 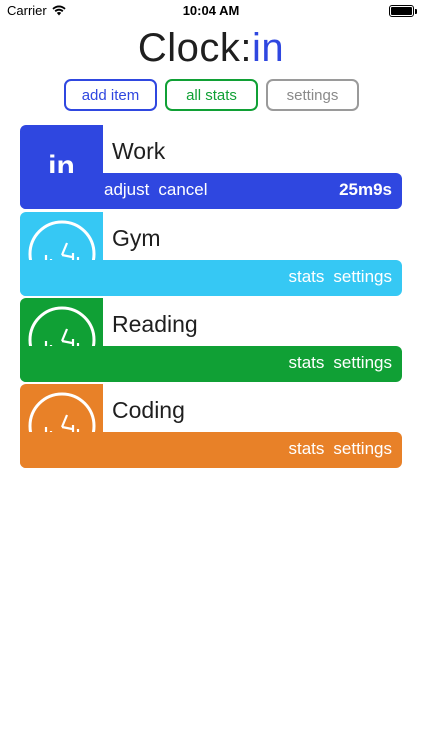 I want to click on cancel-button: cancel, so click(x=182, y=190).